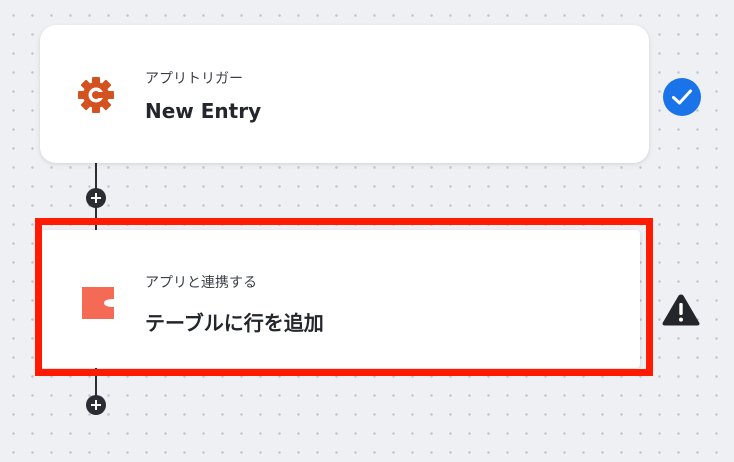 The image size is (734, 462). I want to click on cognito-forms-gear-icon, so click(96, 95).